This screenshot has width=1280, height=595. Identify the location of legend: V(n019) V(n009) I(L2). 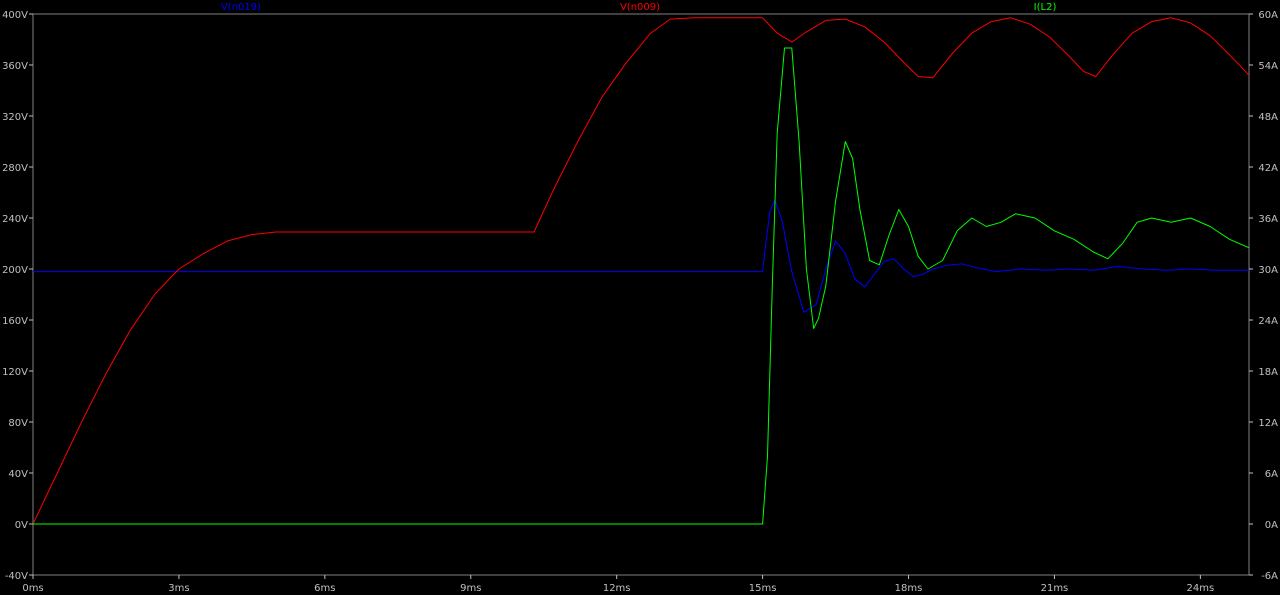
(638, 7).